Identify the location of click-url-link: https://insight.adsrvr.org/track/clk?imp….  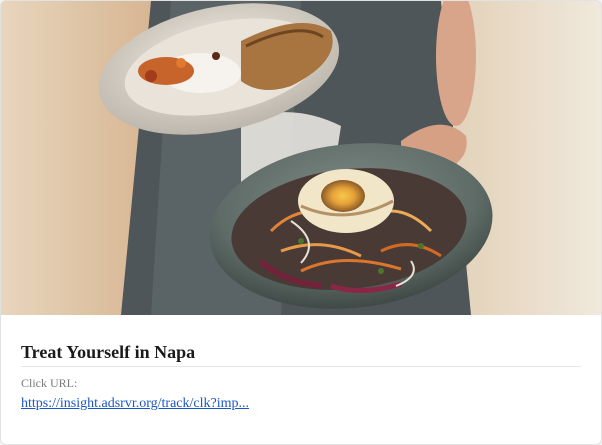
(135, 404).